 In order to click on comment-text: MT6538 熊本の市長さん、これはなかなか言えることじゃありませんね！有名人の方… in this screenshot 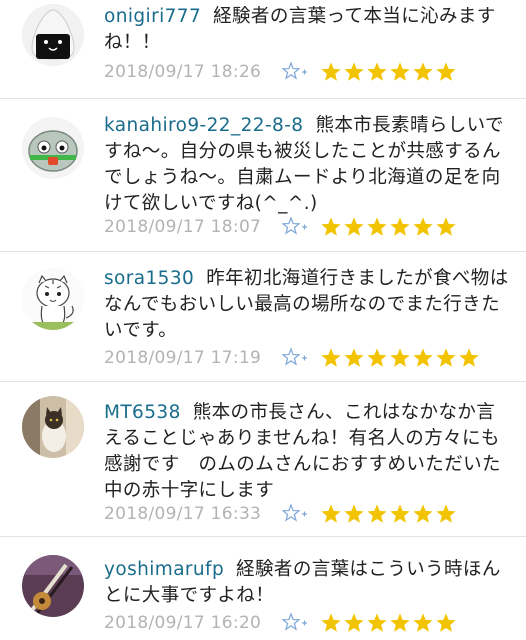, I will do `click(308, 452)`.